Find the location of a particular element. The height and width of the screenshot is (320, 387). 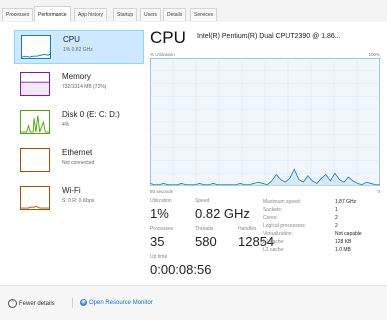

sidebar-item-label: Memory is located at coordinates (76, 76).